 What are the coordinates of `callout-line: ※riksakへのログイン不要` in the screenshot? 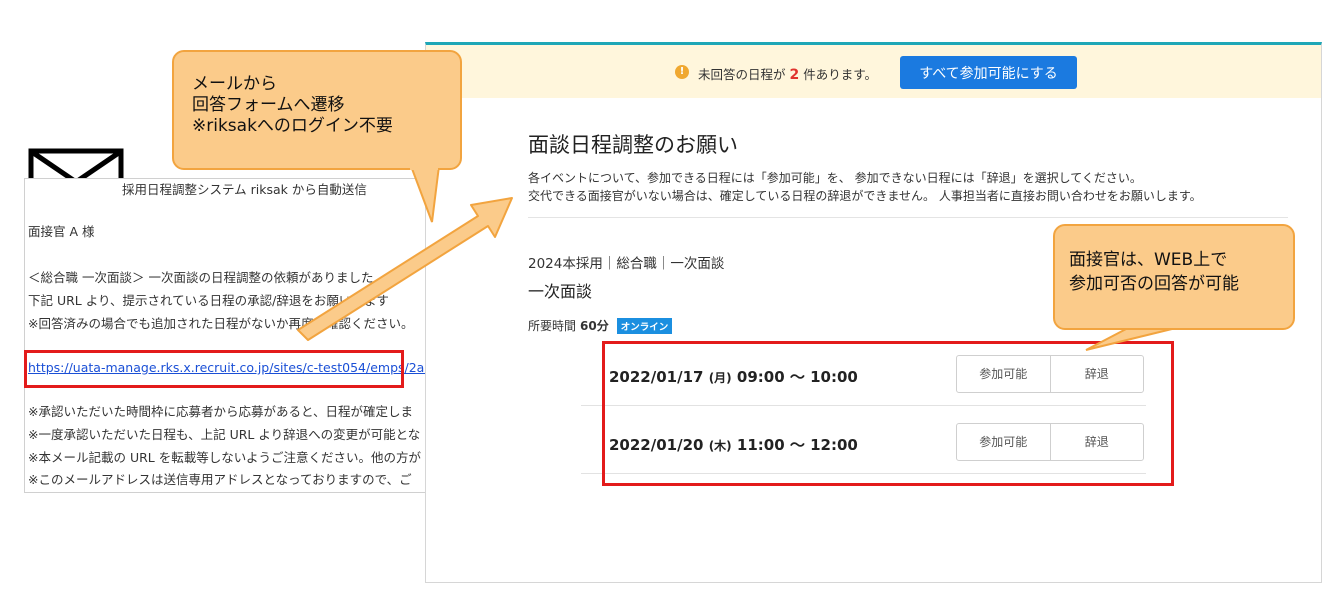 It's located at (292, 126).